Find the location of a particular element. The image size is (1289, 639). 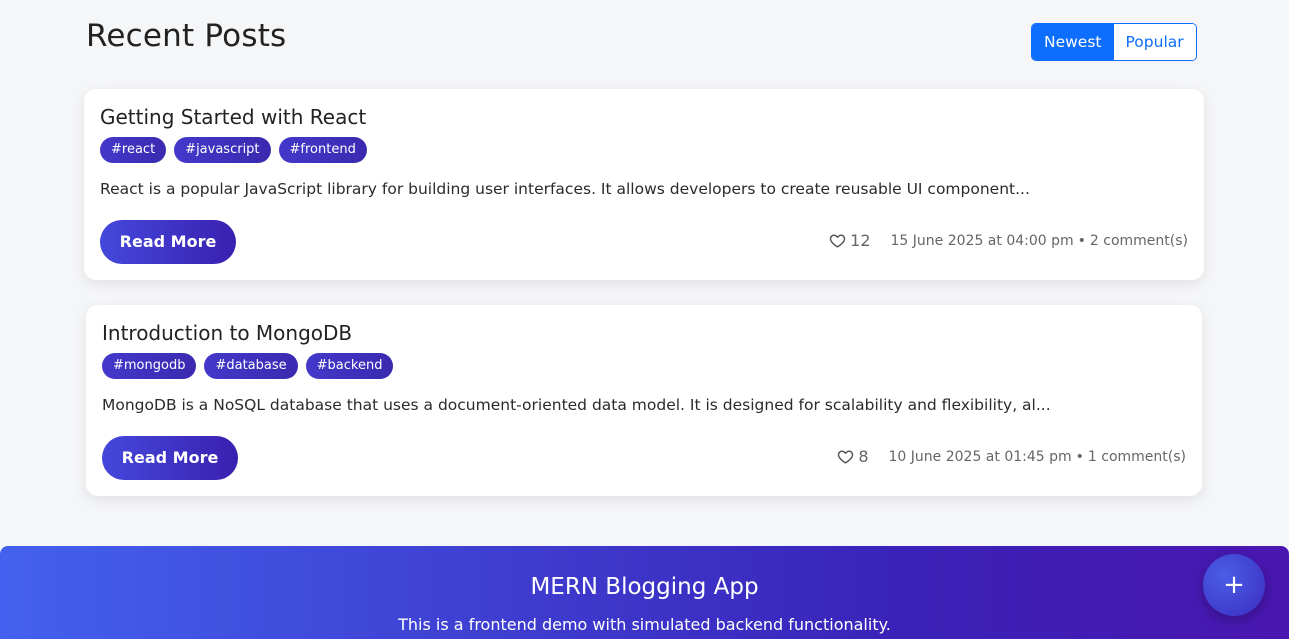

post-tags: #mongodb #database #backend is located at coordinates (248, 366).